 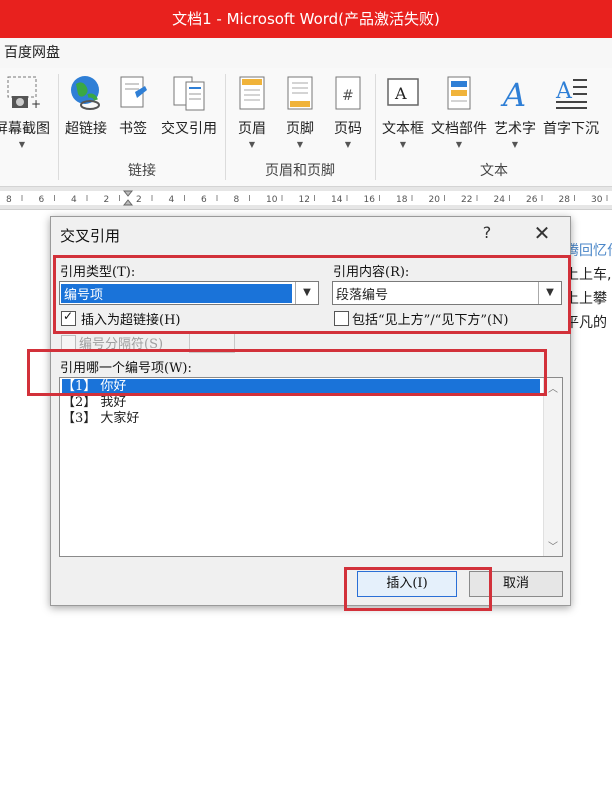 I want to click on ruler-tick-label: 16, so click(x=370, y=200).